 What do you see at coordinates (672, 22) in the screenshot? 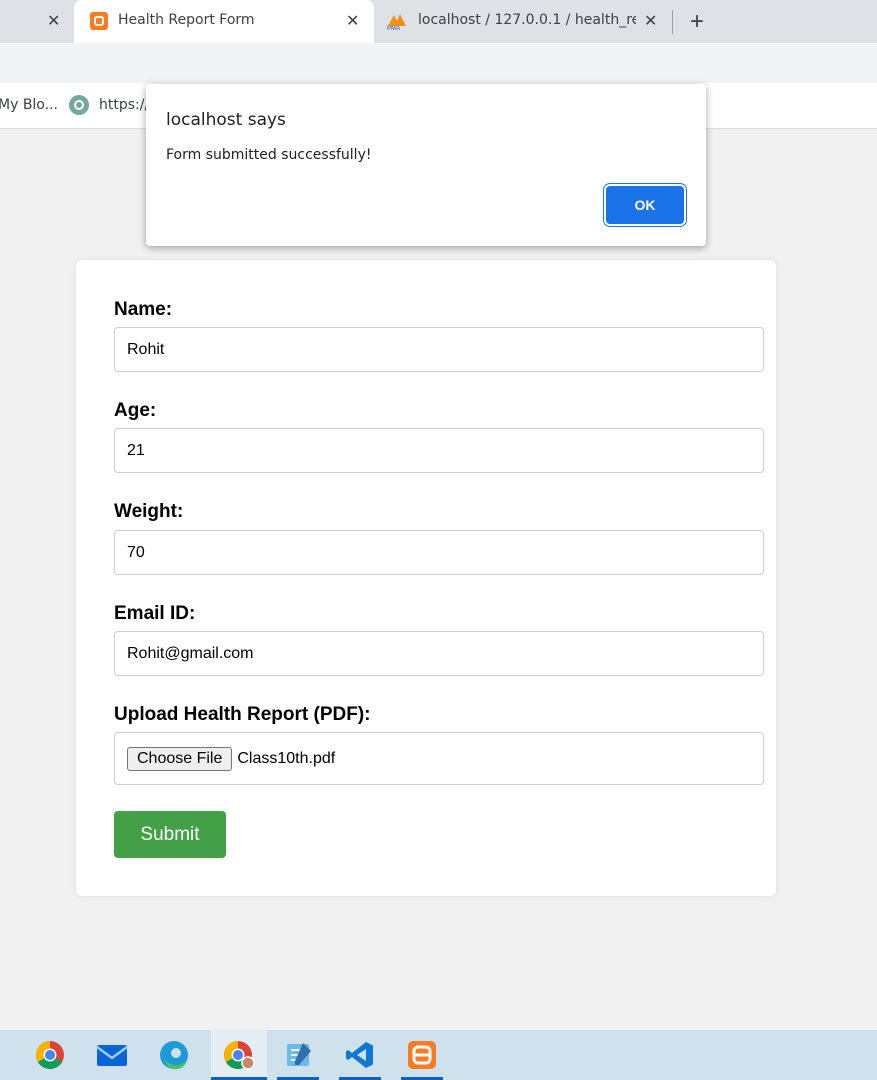
I see `tab-divider` at bounding box center [672, 22].